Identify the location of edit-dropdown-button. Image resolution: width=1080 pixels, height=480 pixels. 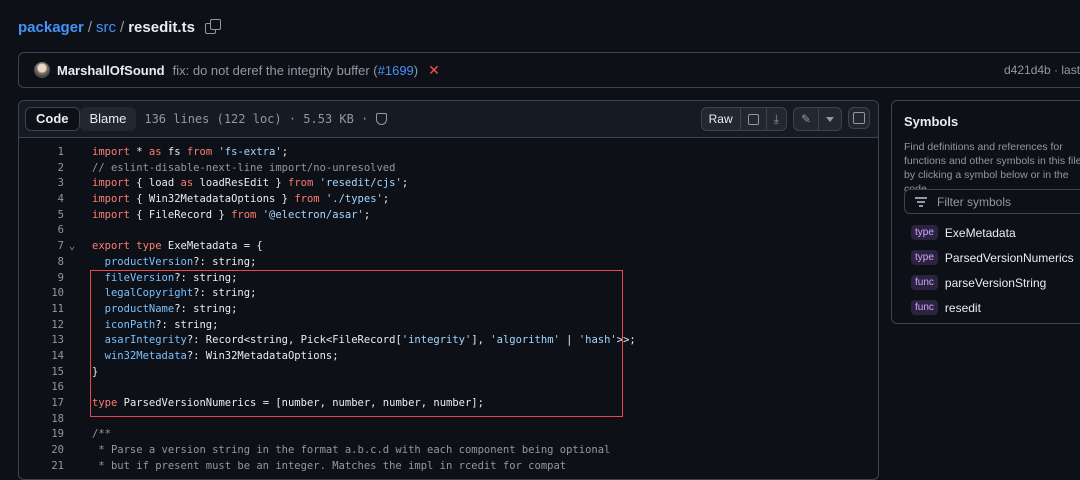
(830, 119).